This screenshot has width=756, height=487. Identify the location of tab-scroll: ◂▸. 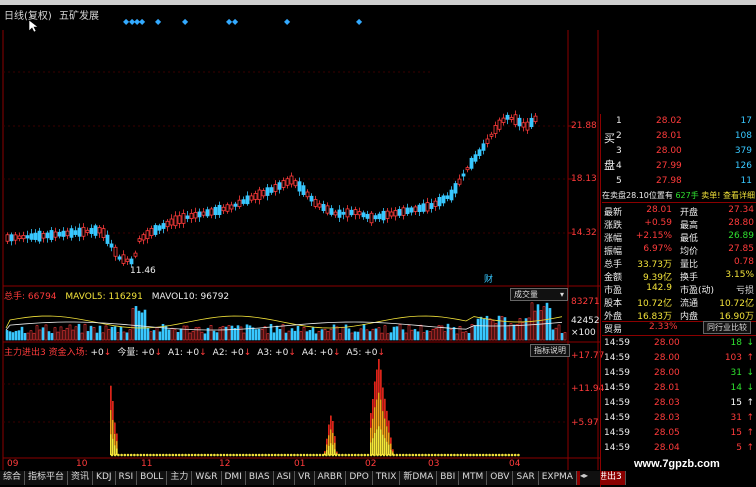
(590, 478).